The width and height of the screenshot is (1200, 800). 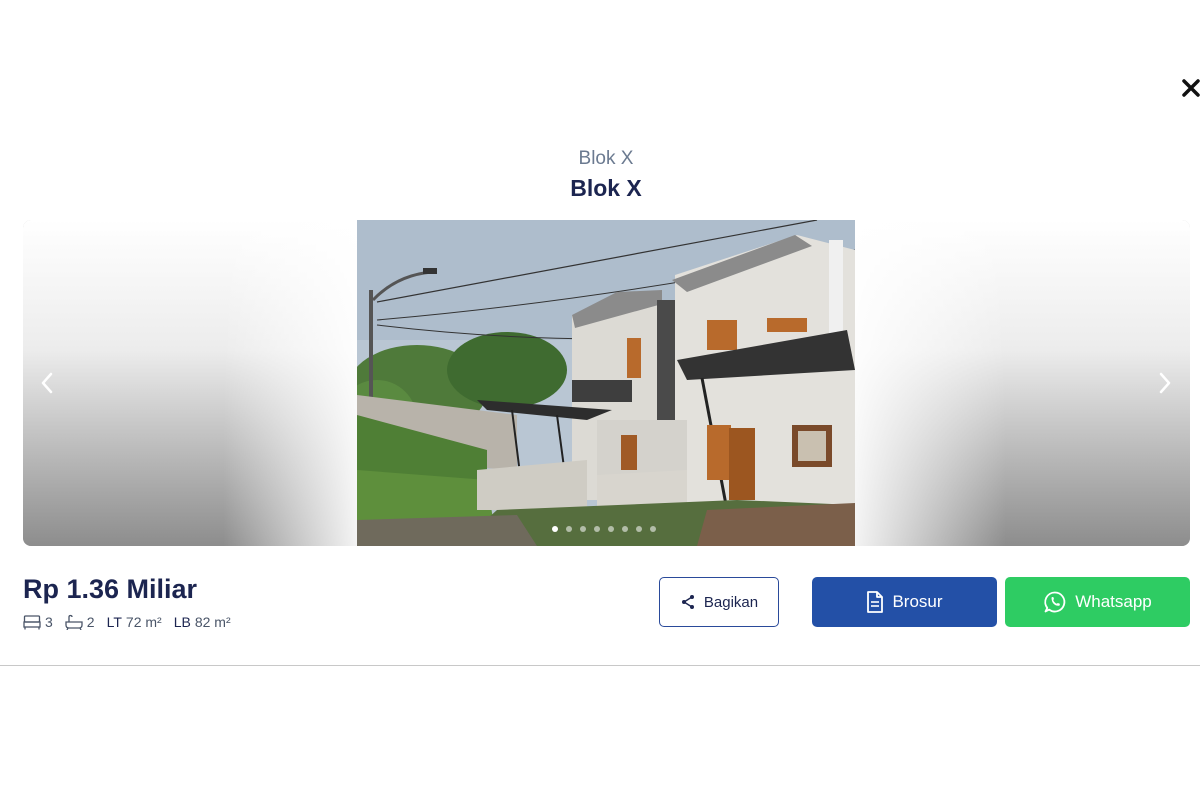 What do you see at coordinates (182, 622) in the screenshot?
I see `building-area-label: LB` at bounding box center [182, 622].